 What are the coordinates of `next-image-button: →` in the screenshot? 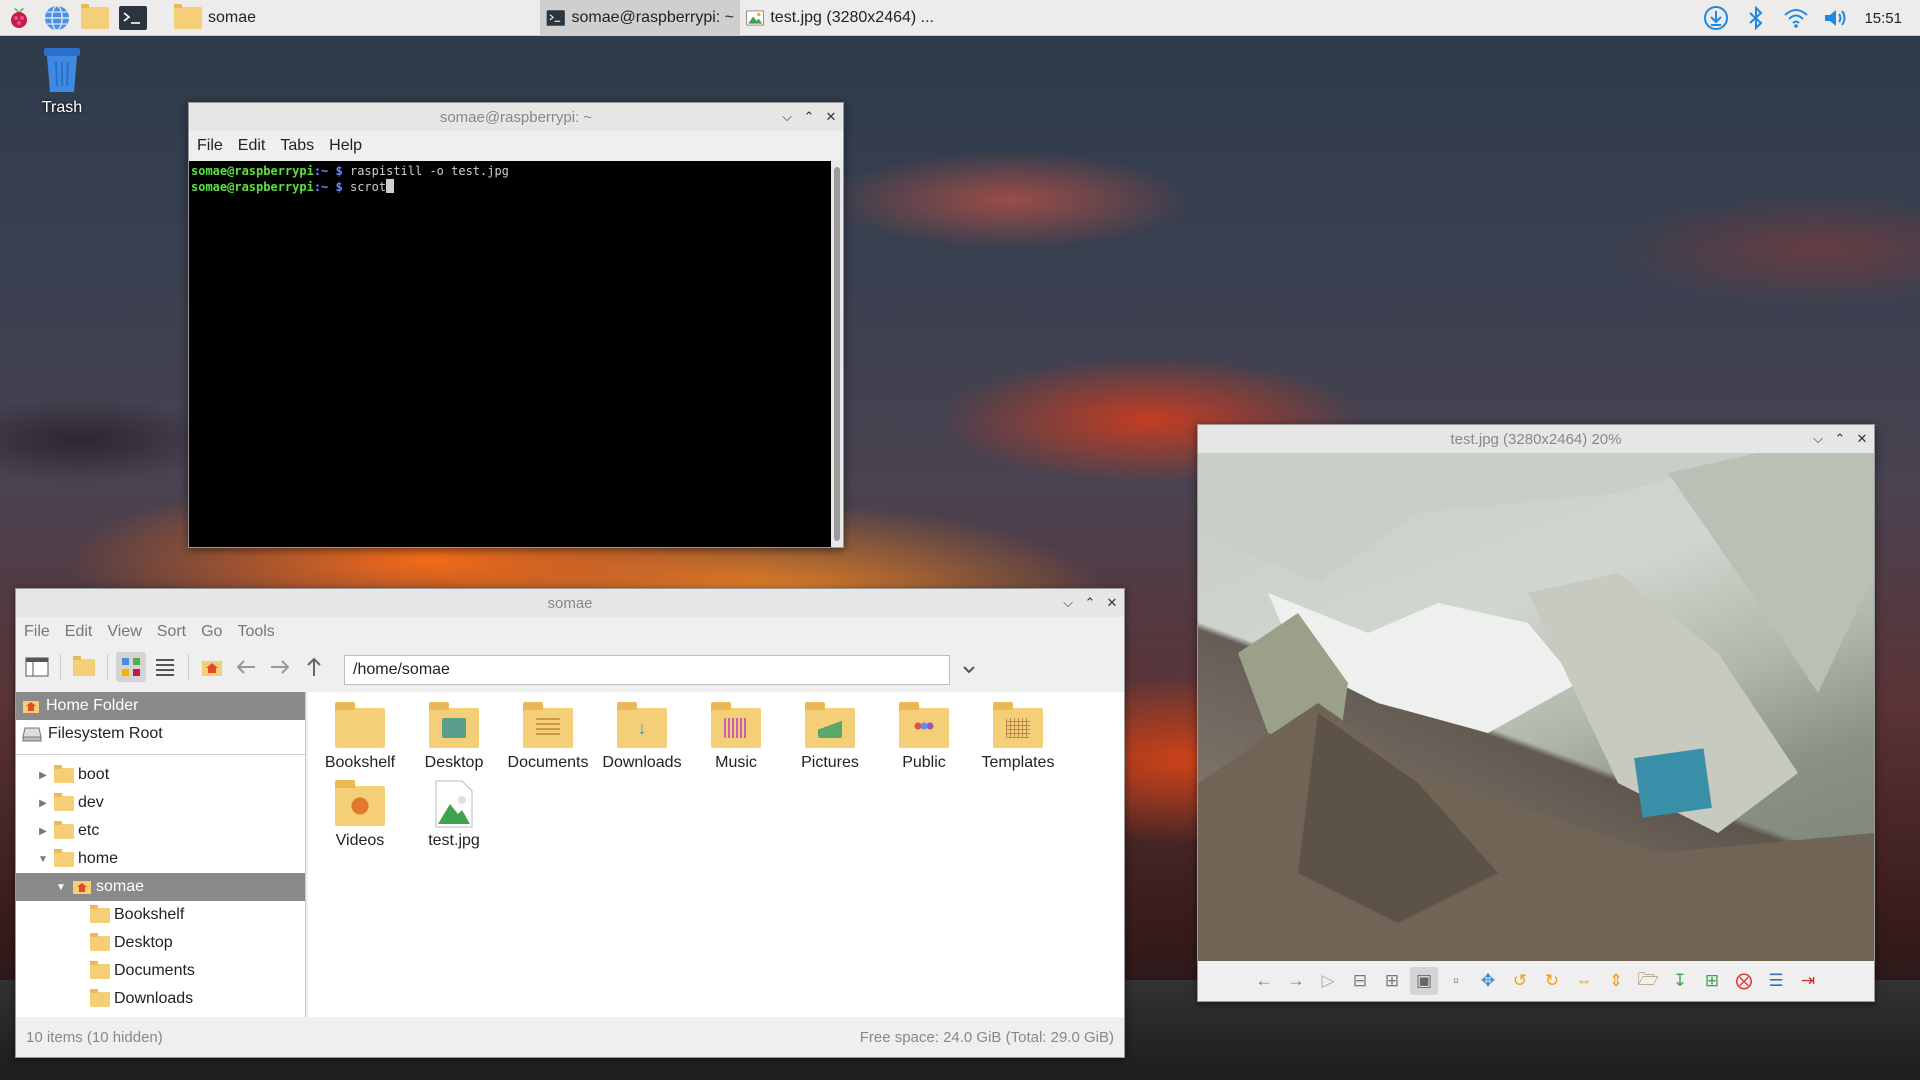 It's located at (1296, 981).